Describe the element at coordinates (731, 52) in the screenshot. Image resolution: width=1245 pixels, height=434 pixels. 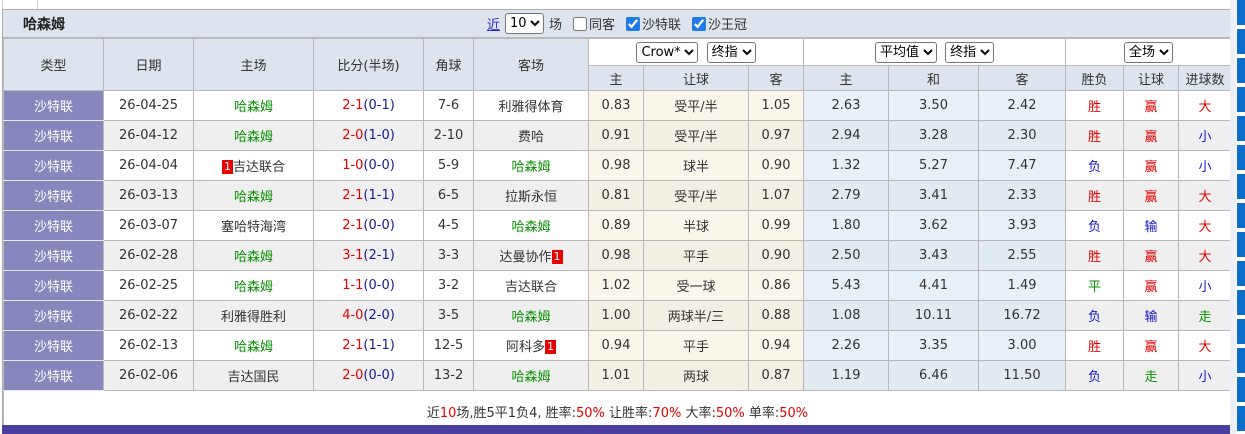
I see `odds-time-select: 终指` at that location.